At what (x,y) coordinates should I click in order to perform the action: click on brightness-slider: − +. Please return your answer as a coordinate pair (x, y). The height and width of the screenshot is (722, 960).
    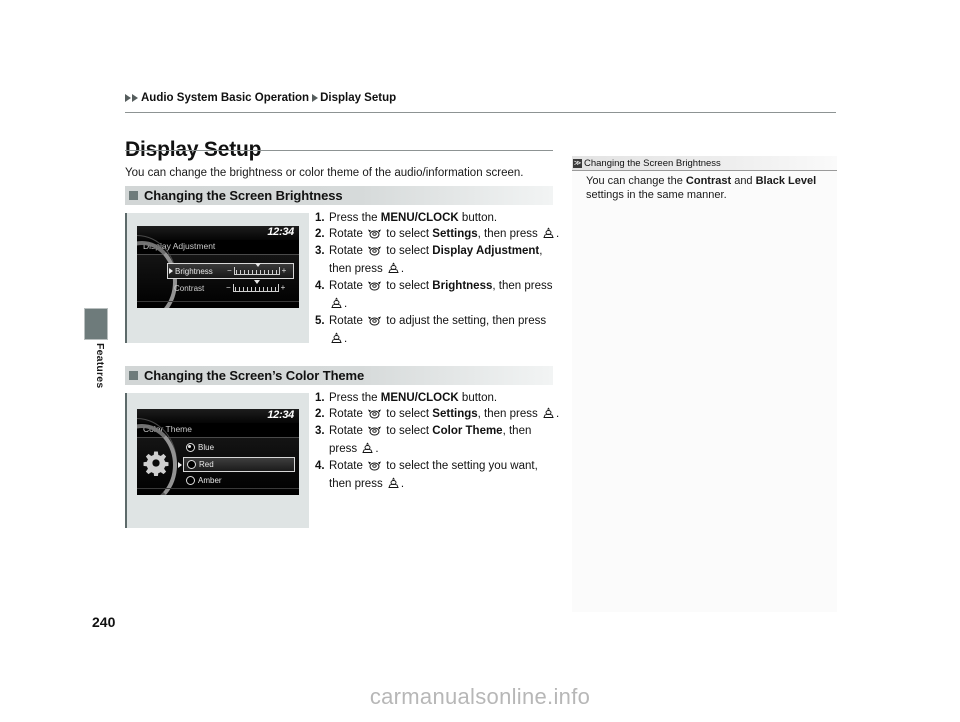
    Looking at the image, I should click on (257, 269).